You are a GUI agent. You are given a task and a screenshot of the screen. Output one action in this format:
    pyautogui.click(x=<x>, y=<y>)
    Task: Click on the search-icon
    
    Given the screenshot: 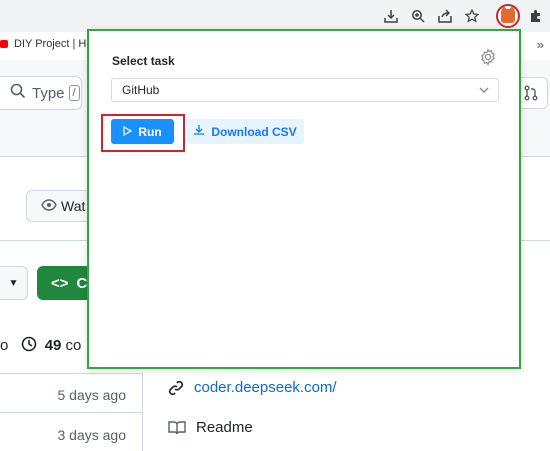 What is the action you would take?
    pyautogui.click(x=18, y=93)
    